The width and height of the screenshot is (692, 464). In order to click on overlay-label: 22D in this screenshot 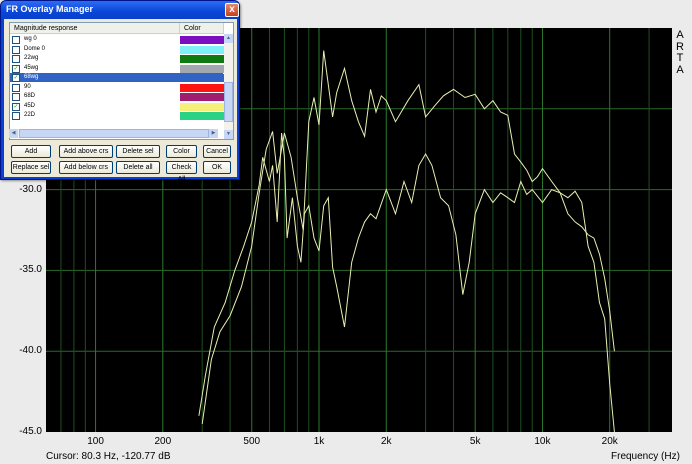, I will do `click(30, 115)`.